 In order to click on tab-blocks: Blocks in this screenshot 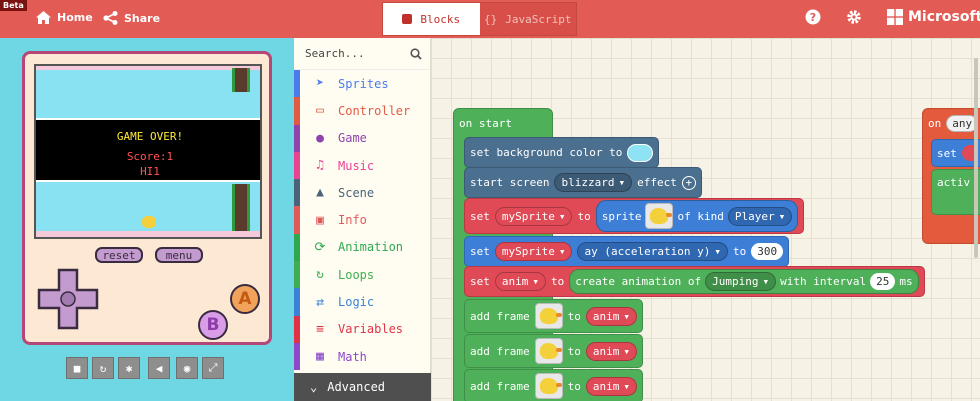, I will do `click(431, 19)`.